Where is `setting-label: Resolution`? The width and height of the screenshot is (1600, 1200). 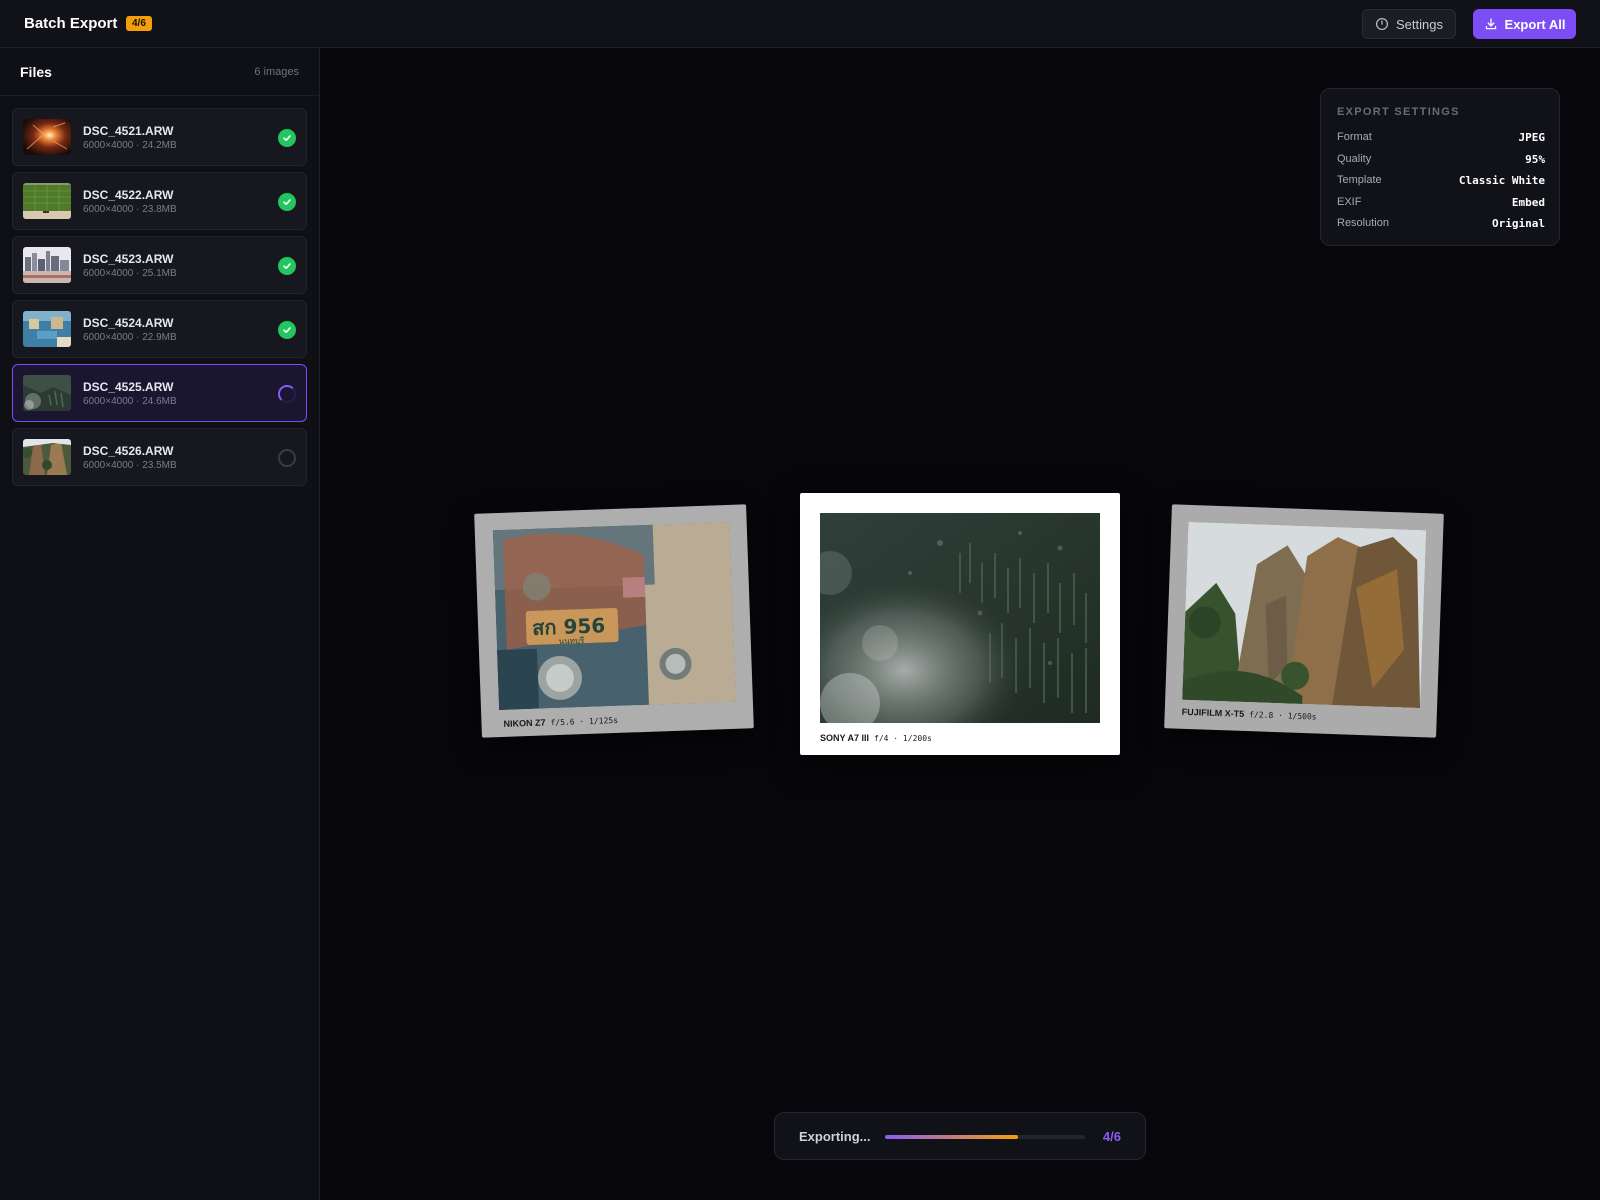 setting-label: Resolution is located at coordinates (1363, 223).